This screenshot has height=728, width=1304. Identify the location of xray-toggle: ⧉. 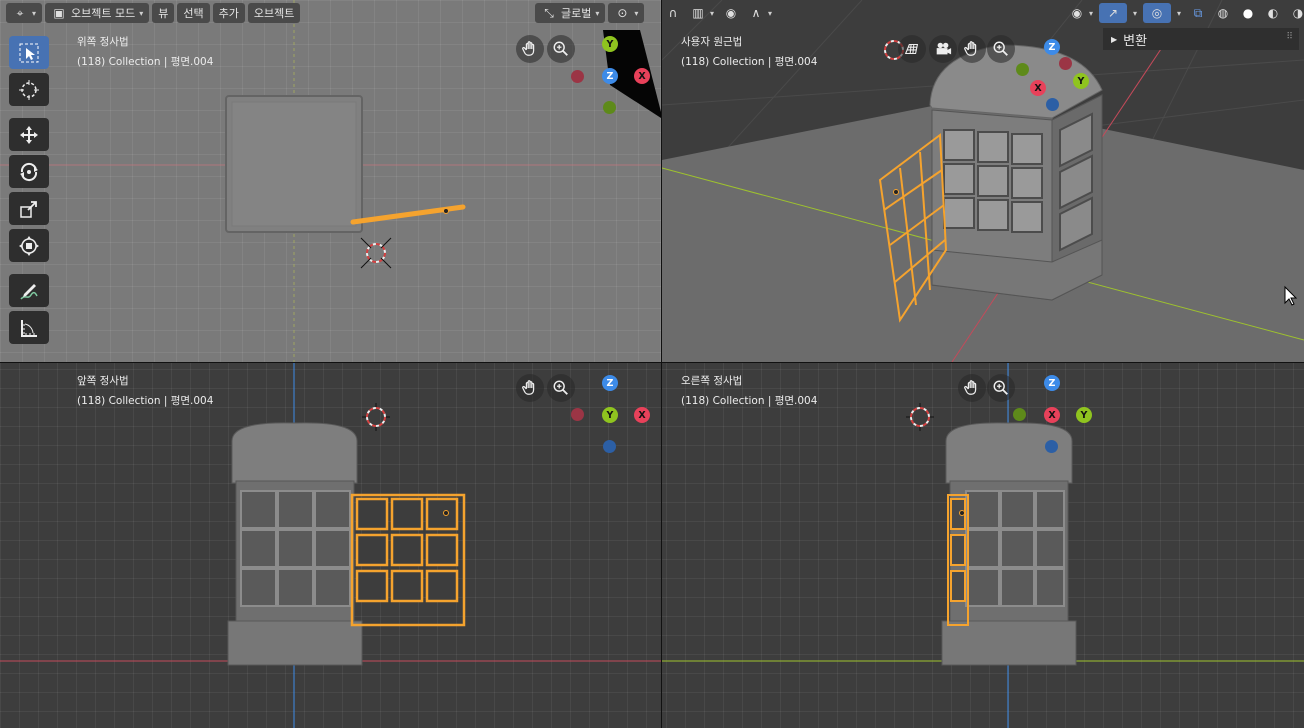
(1198, 13).